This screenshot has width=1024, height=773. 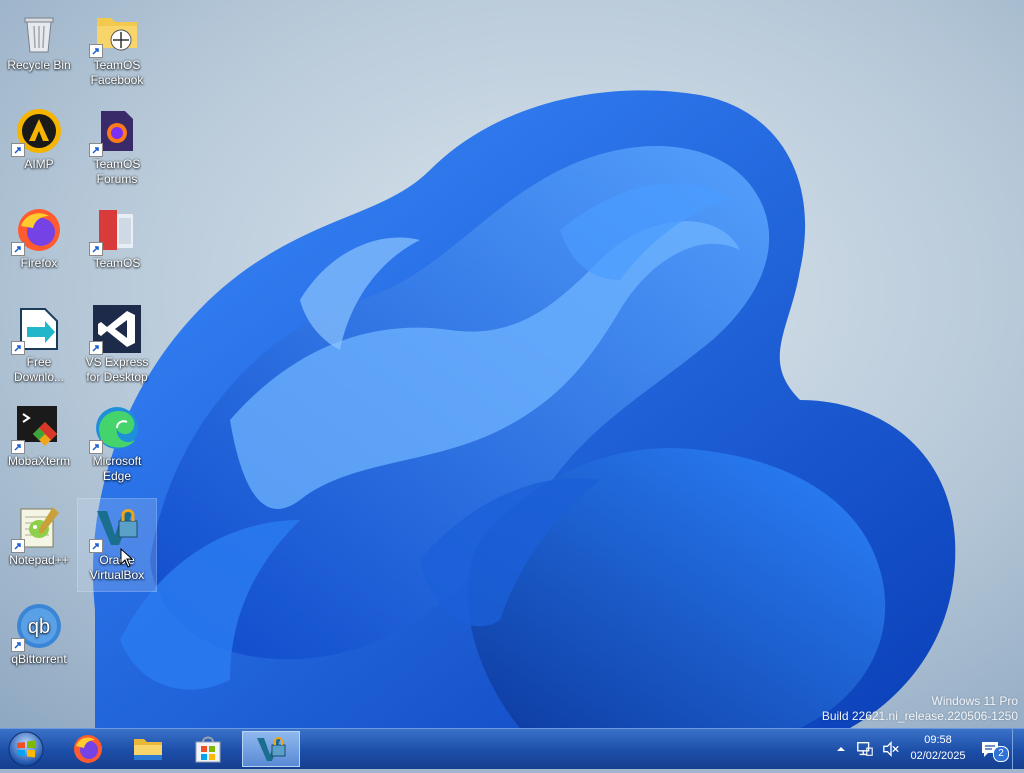 What do you see at coordinates (117, 263) in the screenshot?
I see `desktop-icon-label: TeamOS` at bounding box center [117, 263].